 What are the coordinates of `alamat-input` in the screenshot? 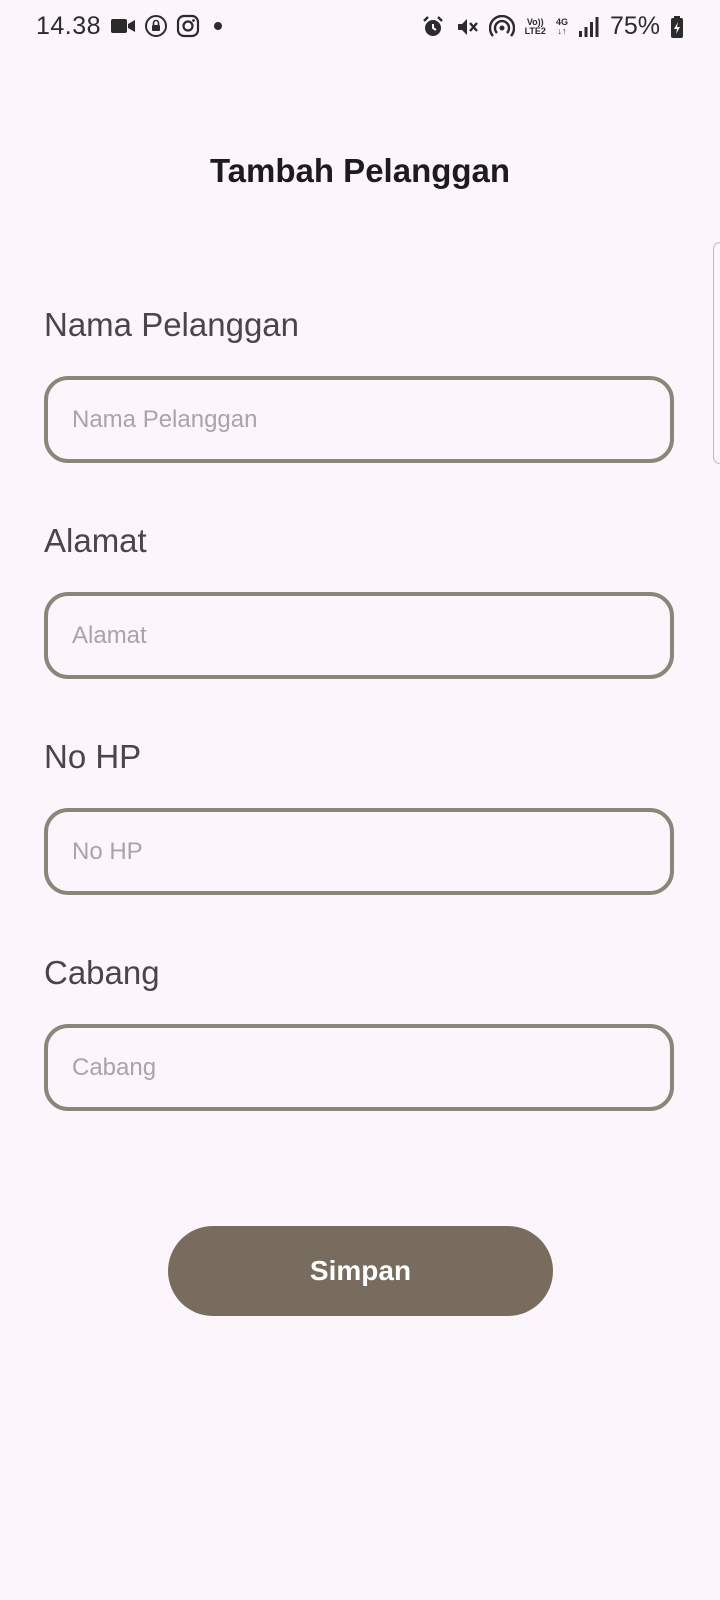 It's located at (359, 635).